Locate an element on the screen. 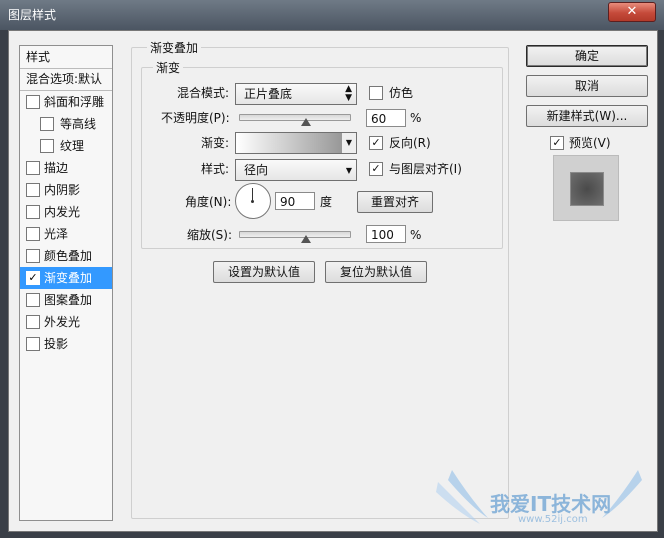 The height and width of the screenshot is (538, 664). cancel-button: 取消 is located at coordinates (587, 86).